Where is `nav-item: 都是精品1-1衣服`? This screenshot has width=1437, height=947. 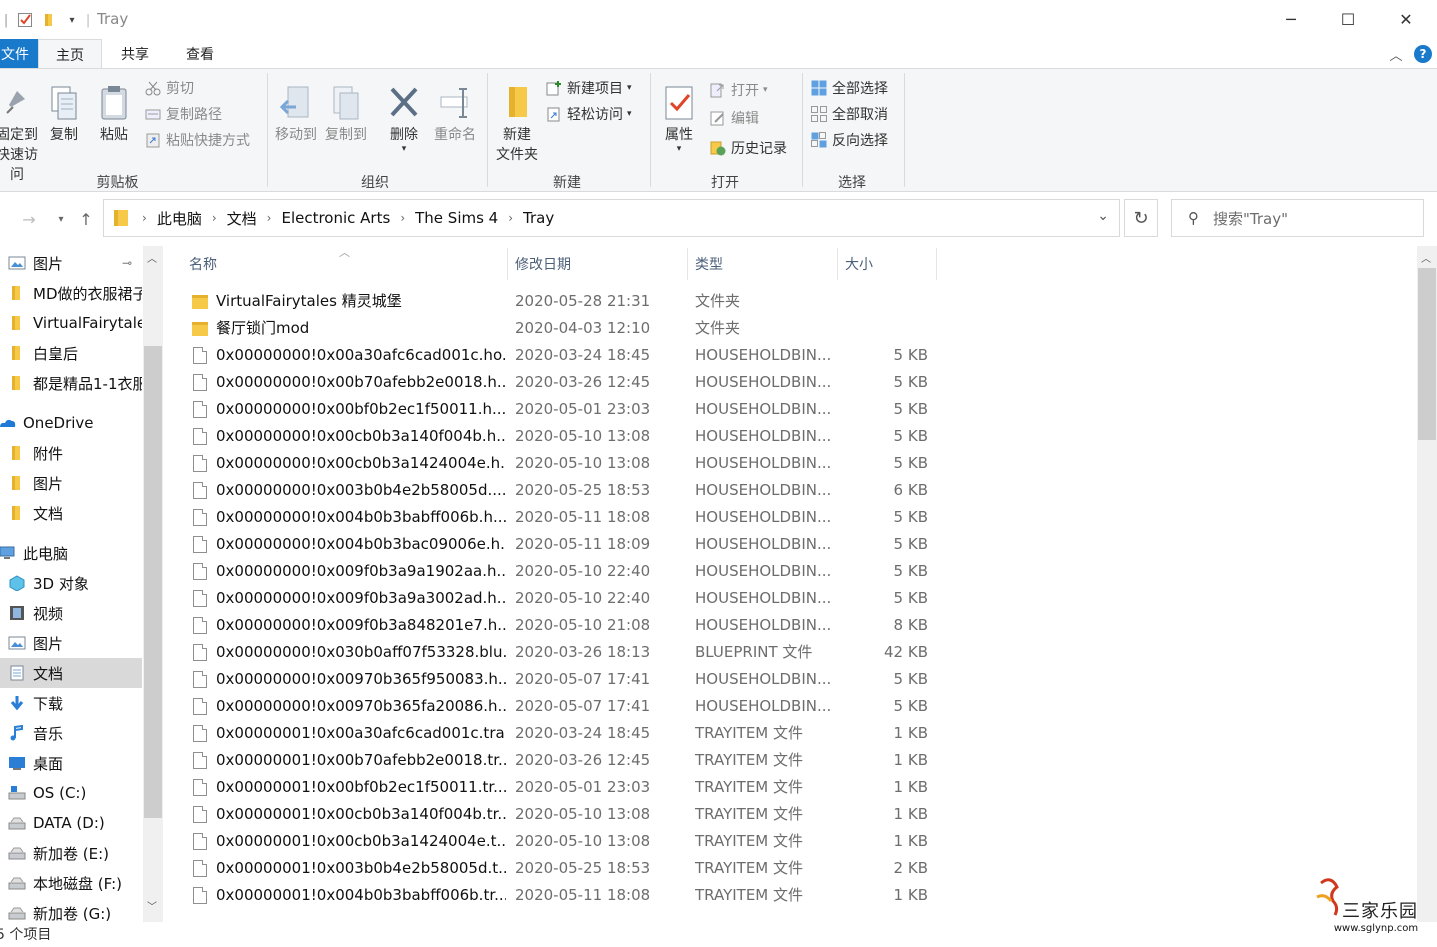 nav-item: 都是精品1-1衣服 is located at coordinates (71, 383).